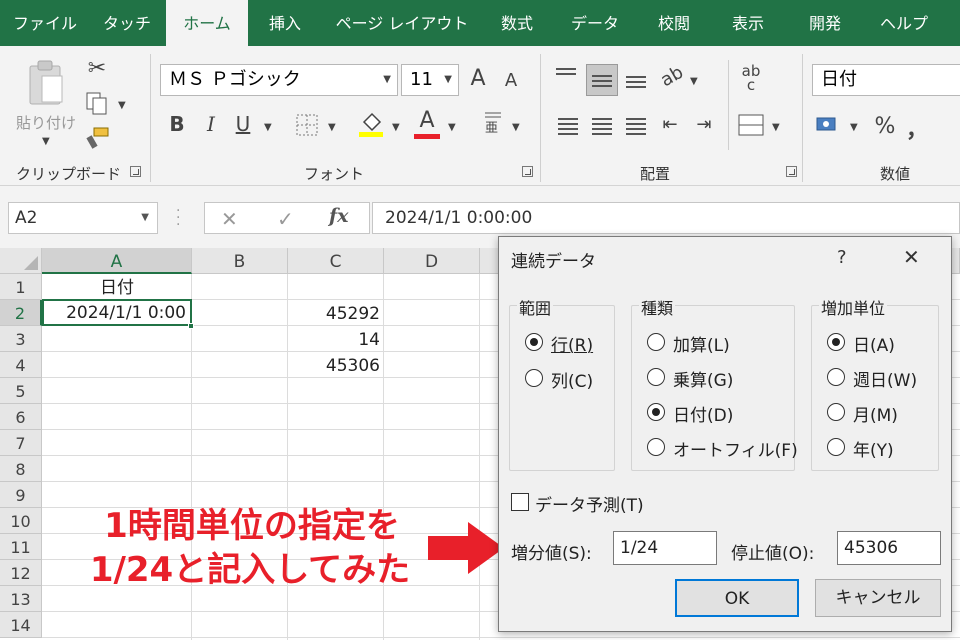  I want to click on radio-day-label: 日(A), so click(874, 343).